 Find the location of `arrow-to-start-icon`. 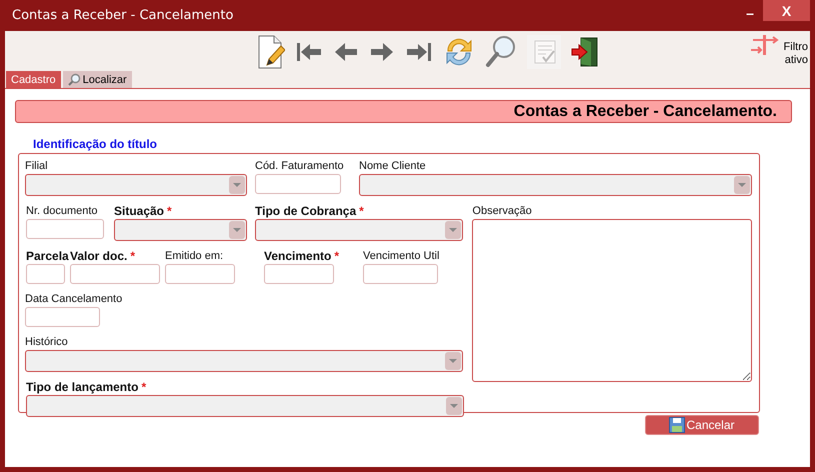

arrow-to-start-icon is located at coordinates (308, 52).